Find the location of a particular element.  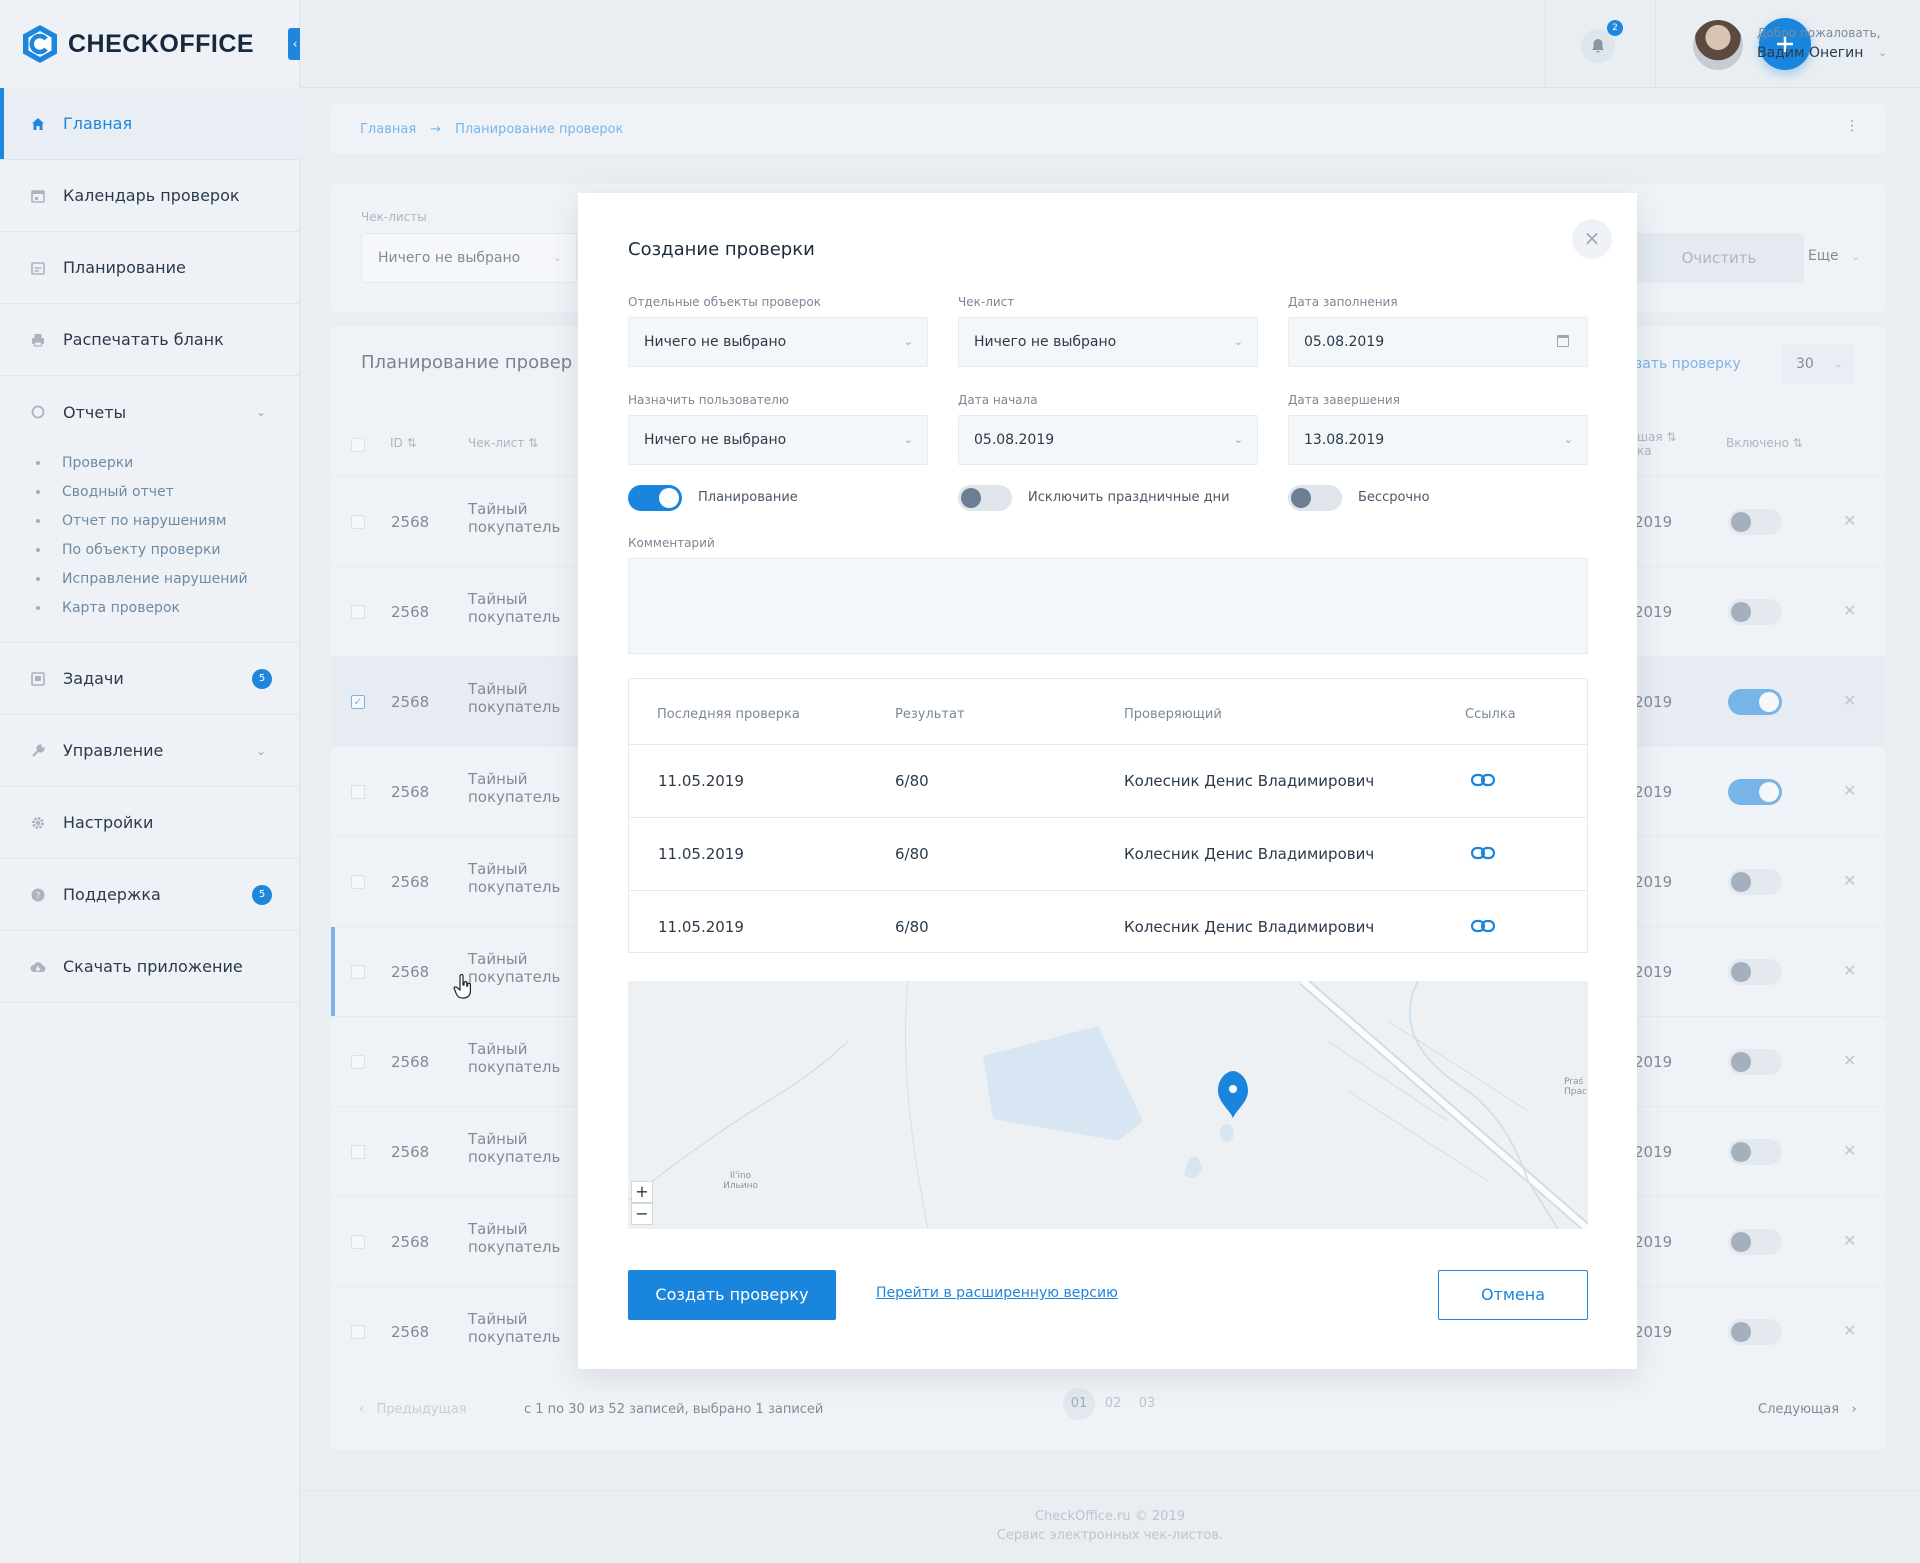

objects-select: Ничего не выбрано ⌄ is located at coordinates (778, 342).